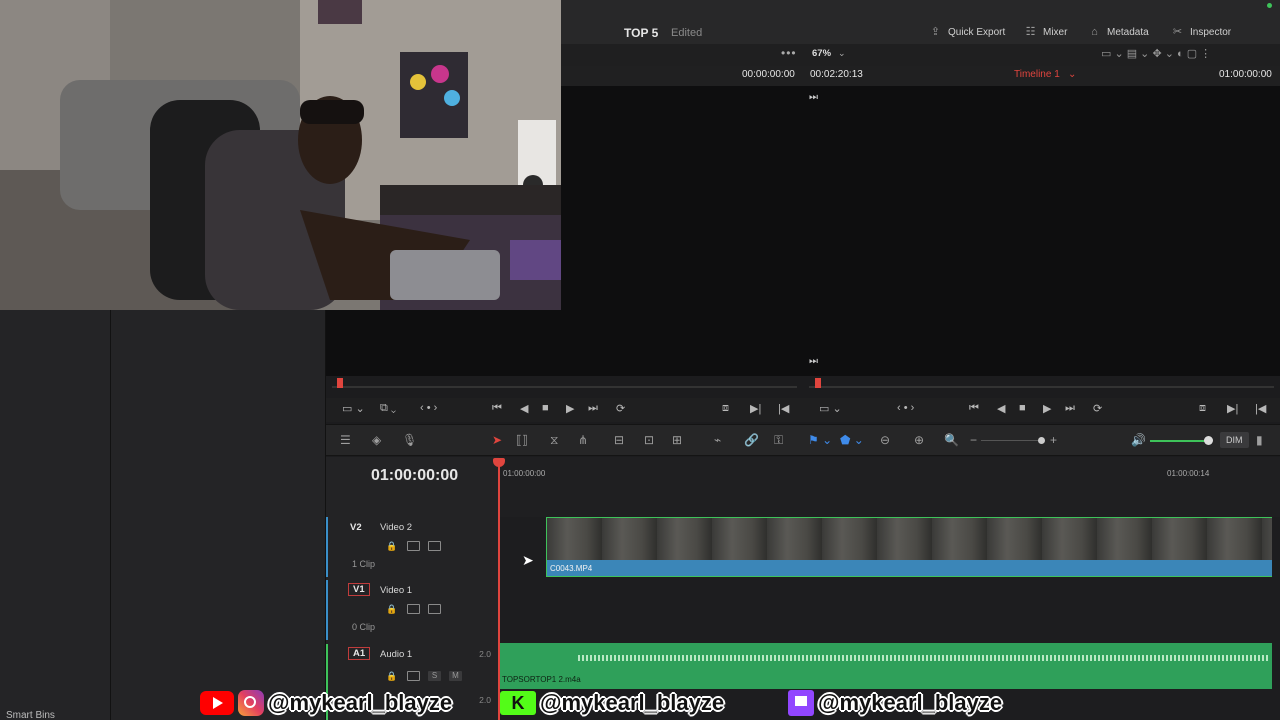 The image size is (1280, 720). Describe the element at coordinates (396, 590) in the screenshot. I see `track-name: Video 1` at that location.